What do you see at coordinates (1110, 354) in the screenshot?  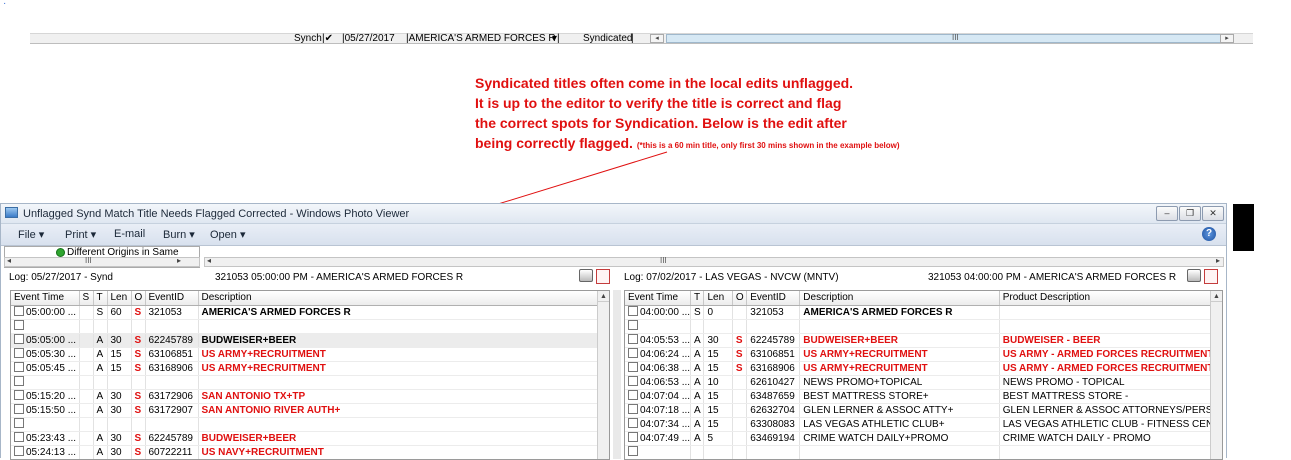 I see `prod-cell: US ARMY - ARMED FORCES RECRUITMENT` at bounding box center [1110, 354].